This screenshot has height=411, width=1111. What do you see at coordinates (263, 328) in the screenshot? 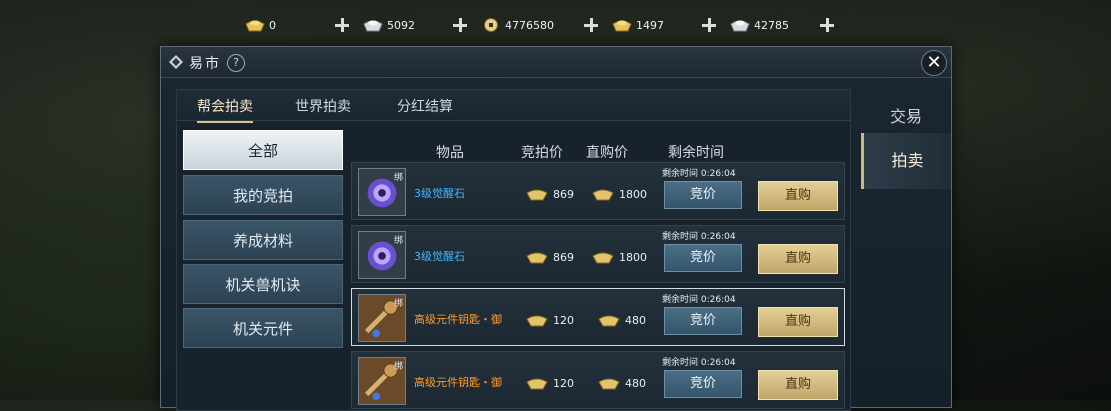
I see `category-components: 机关元件` at bounding box center [263, 328].